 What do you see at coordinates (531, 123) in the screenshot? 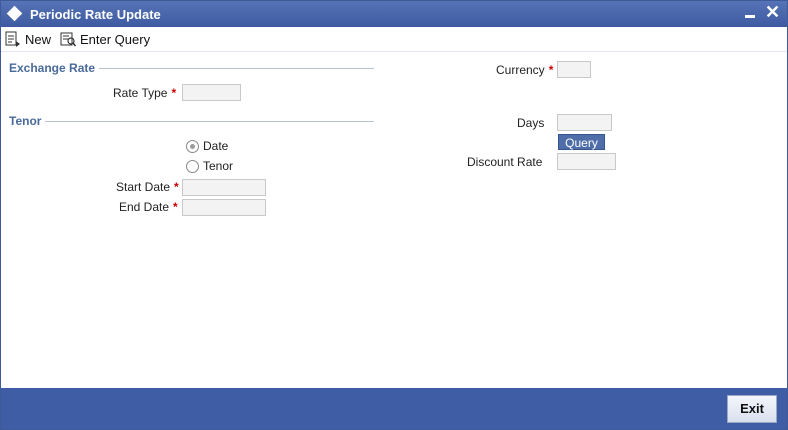
I see `days-label: Days` at bounding box center [531, 123].